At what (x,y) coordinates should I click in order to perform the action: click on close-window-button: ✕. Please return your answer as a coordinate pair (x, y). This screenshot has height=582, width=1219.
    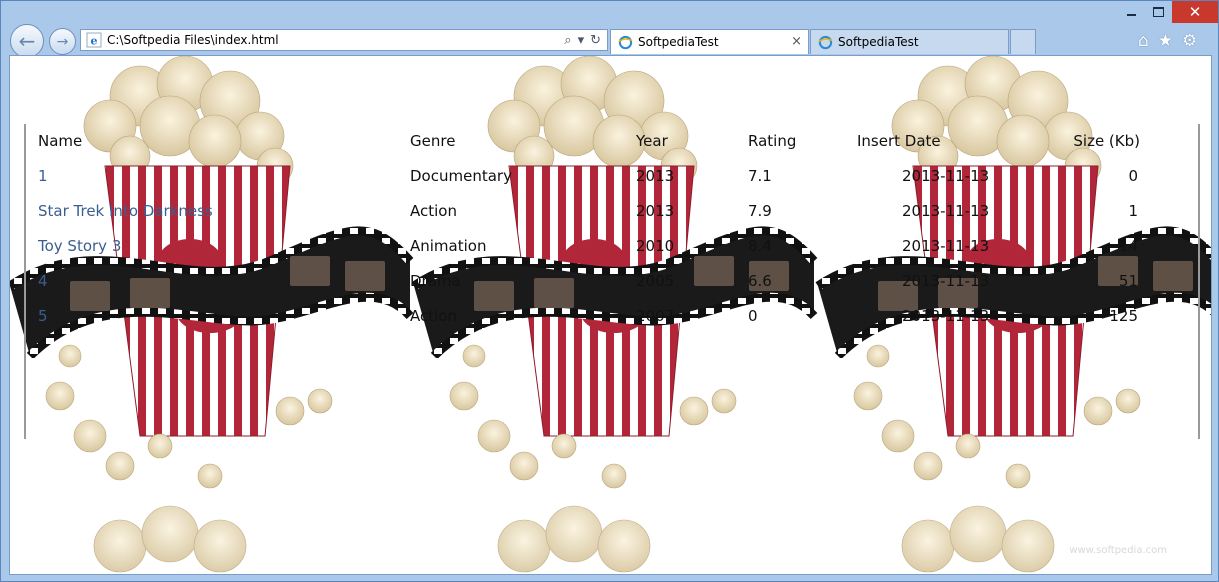
    Looking at the image, I should click on (1195, 12).